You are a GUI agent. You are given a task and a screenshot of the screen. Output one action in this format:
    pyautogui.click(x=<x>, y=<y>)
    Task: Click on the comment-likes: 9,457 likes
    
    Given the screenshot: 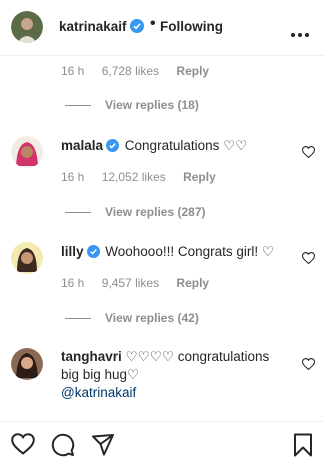 What is the action you would take?
    pyautogui.click(x=130, y=283)
    